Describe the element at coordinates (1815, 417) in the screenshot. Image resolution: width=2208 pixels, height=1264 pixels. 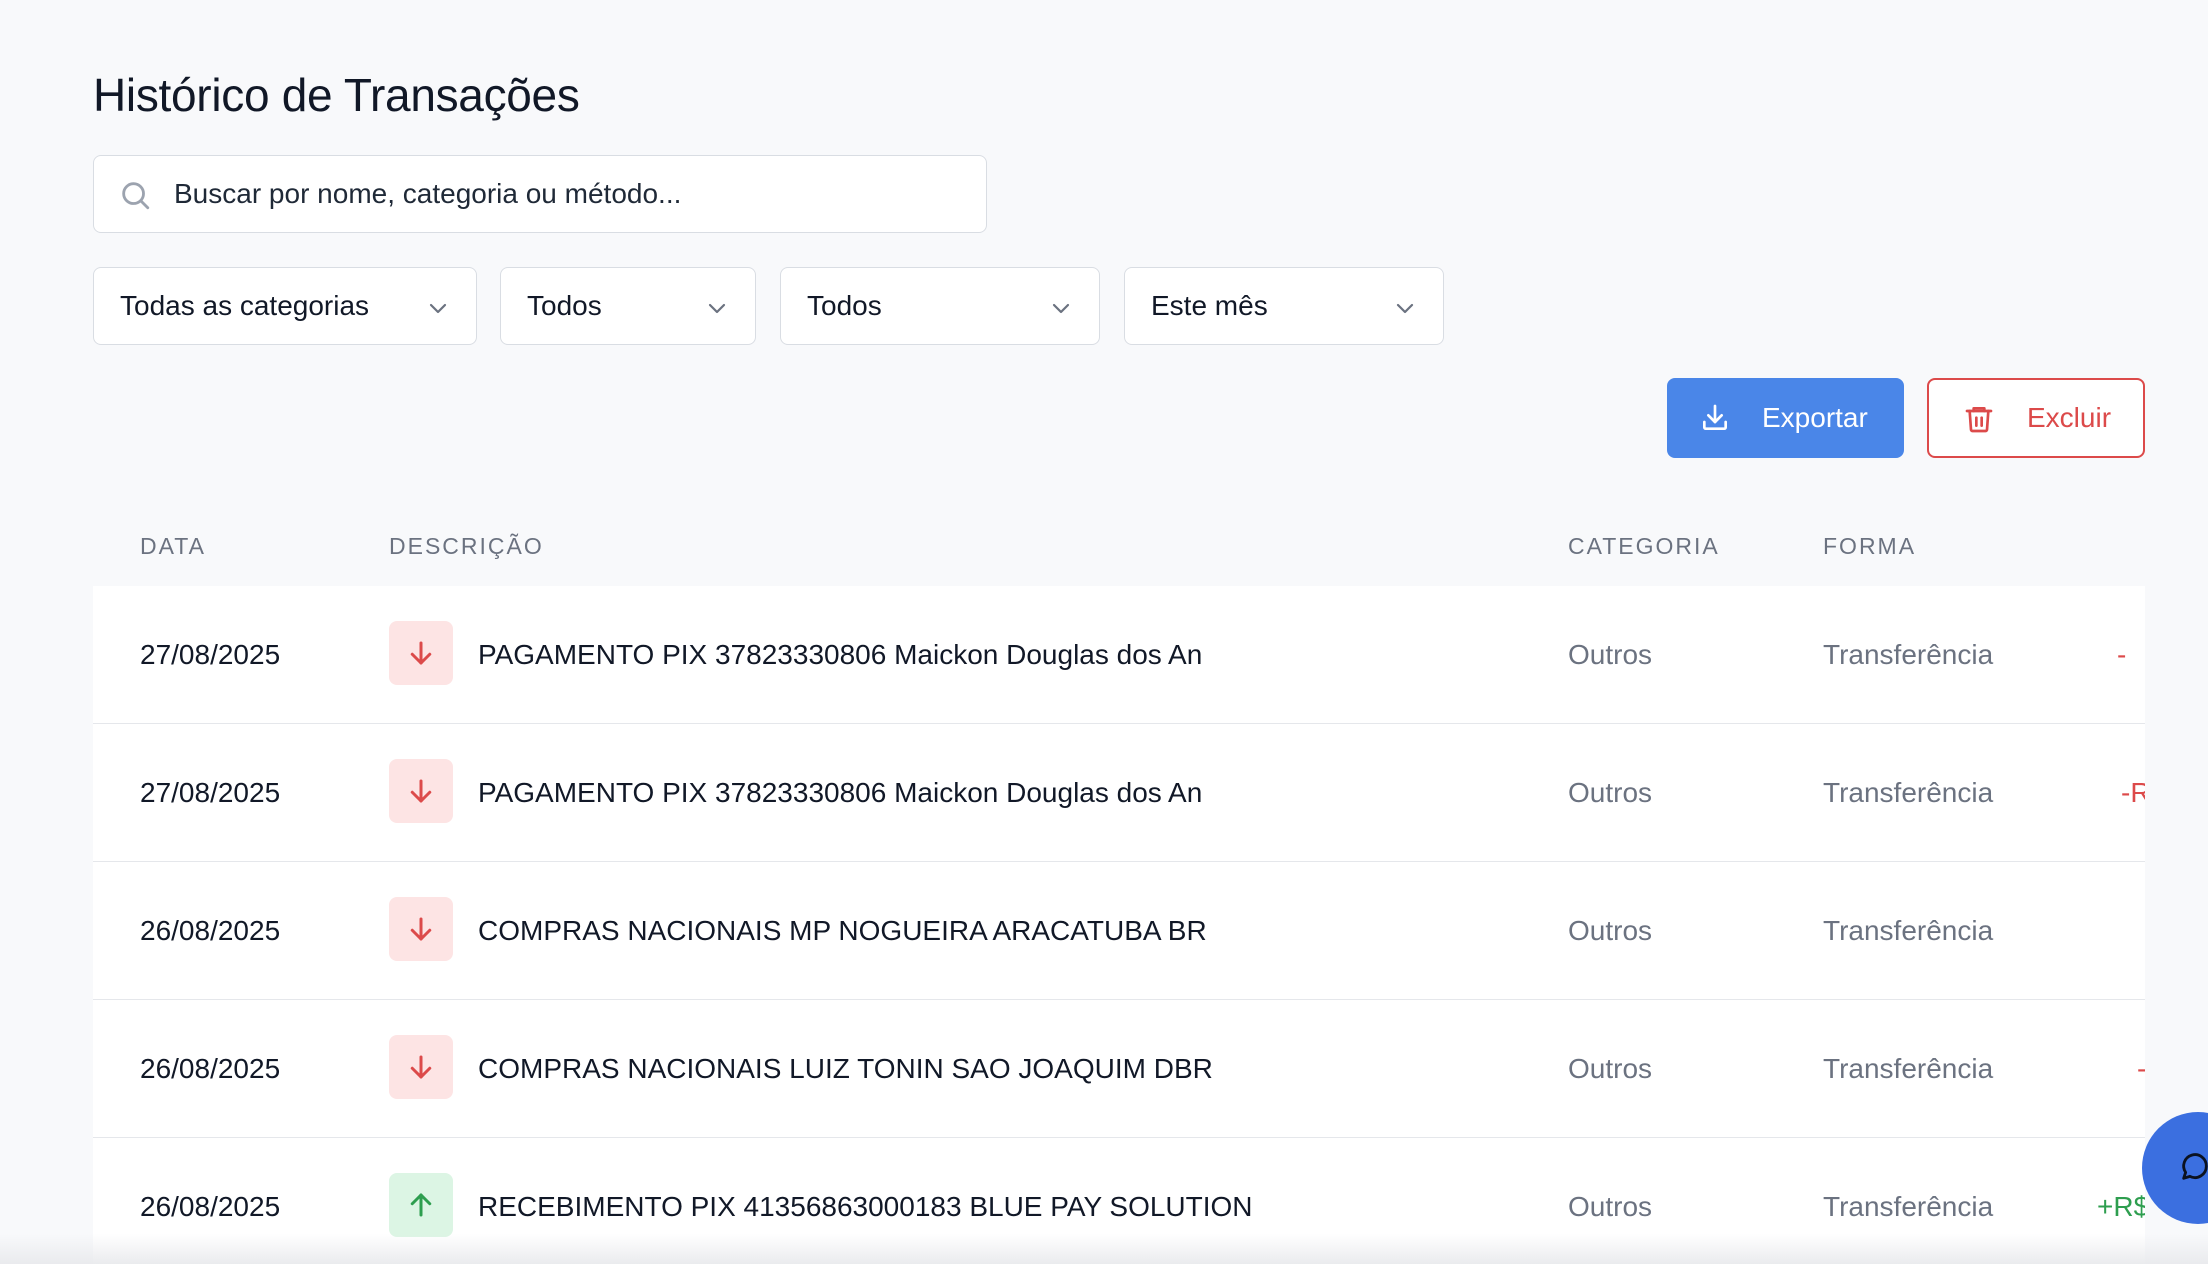
I see `export-button-label: Exportar` at that location.